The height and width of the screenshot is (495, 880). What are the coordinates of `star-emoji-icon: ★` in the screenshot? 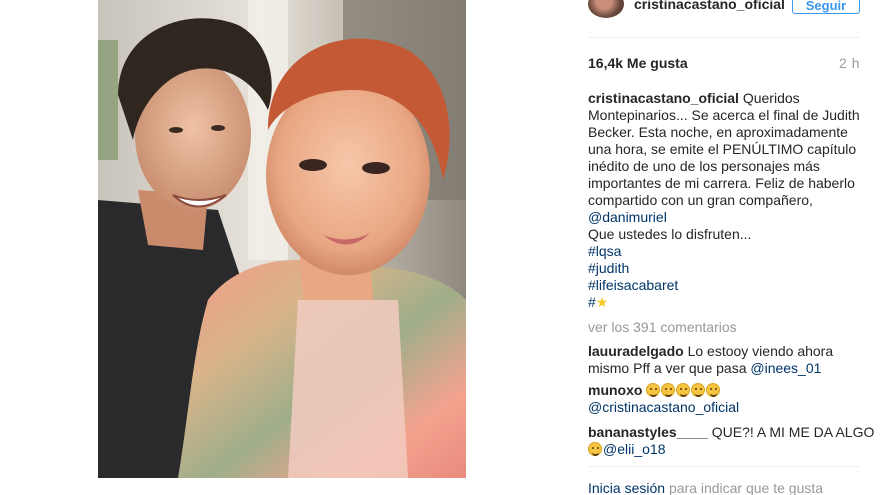 It's located at (602, 302).